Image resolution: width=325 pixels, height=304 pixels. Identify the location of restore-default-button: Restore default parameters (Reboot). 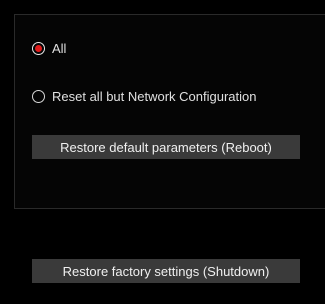
(166, 147).